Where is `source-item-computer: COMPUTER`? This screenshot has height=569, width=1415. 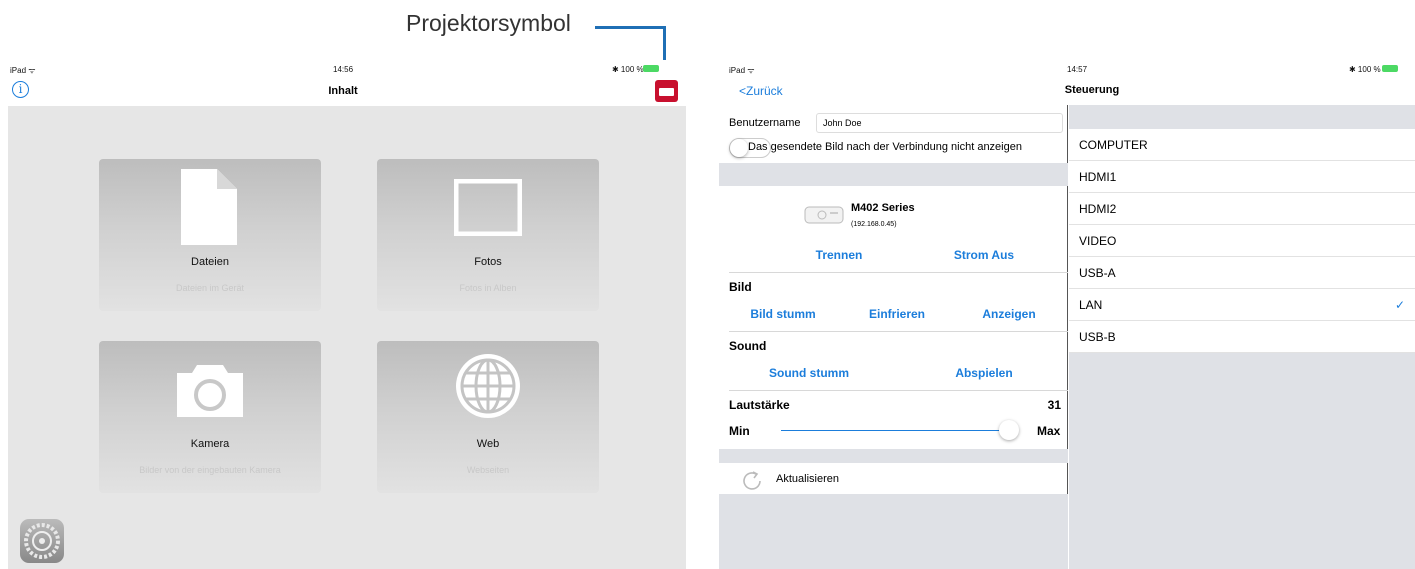 source-item-computer: COMPUTER is located at coordinates (1242, 145).